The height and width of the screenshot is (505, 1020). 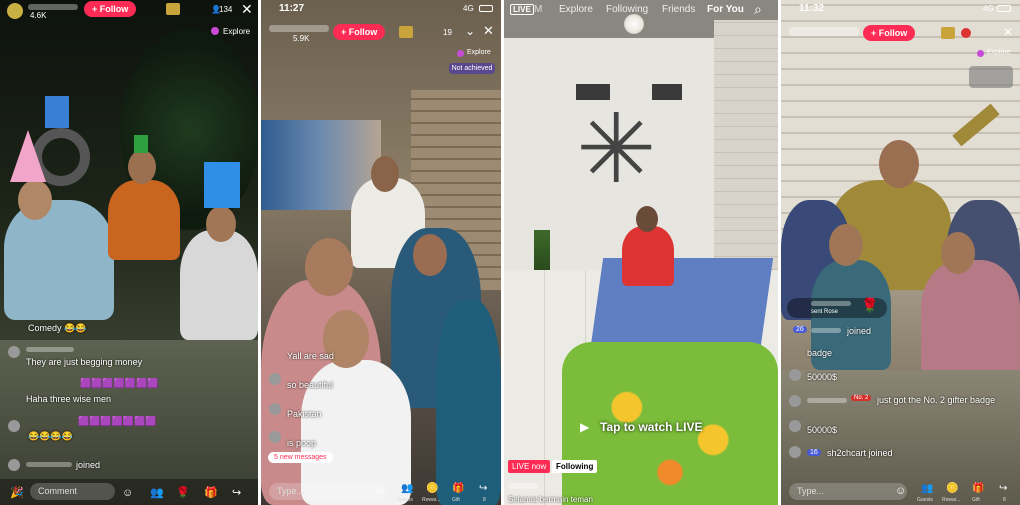 I want to click on likes-count: 5.9K, so click(x=301, y=38).